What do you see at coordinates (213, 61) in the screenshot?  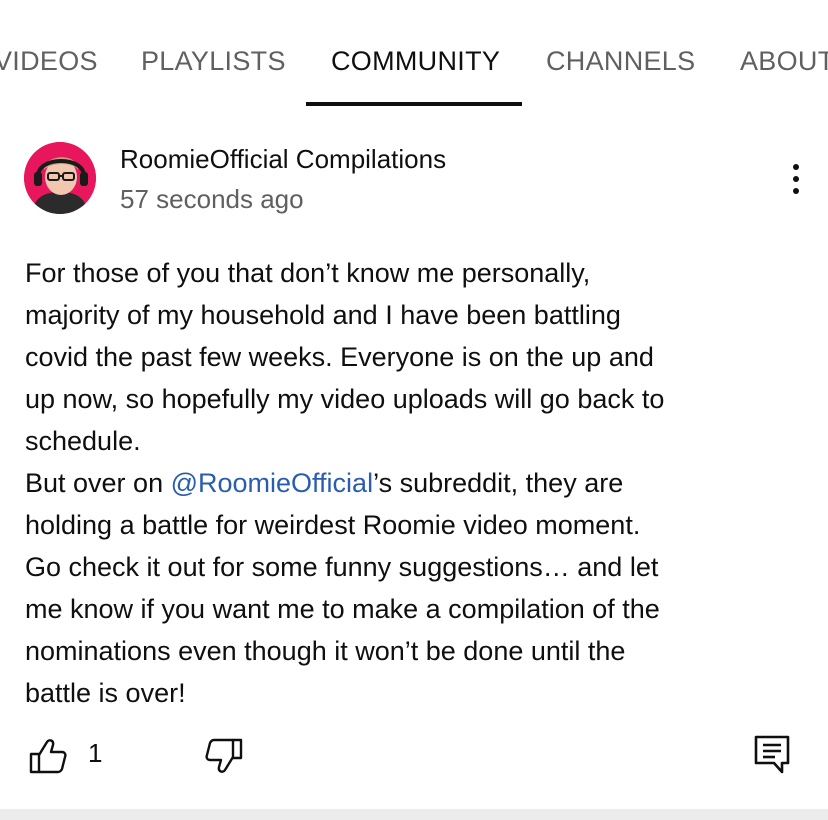 I see `tab-playlists: PLAYLISTS` at bounding box center [213, 61].